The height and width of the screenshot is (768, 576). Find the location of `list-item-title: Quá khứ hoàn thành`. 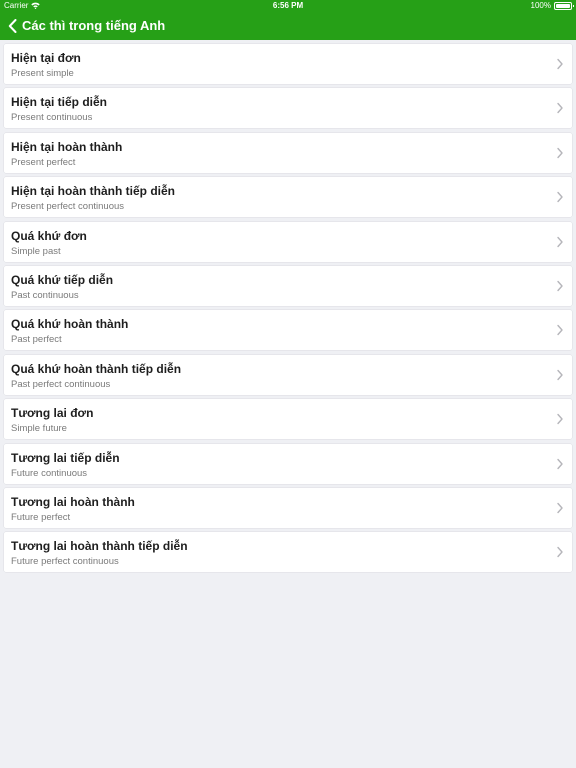

list-item-title: Quá khứ hoàn thành is located at coordinates (70, 324).